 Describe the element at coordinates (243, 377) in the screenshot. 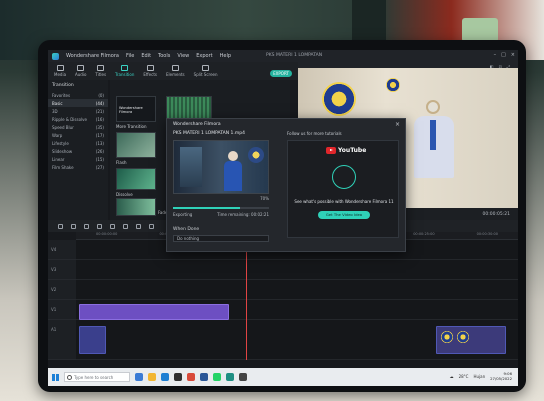

I see `app-icon` at that location.